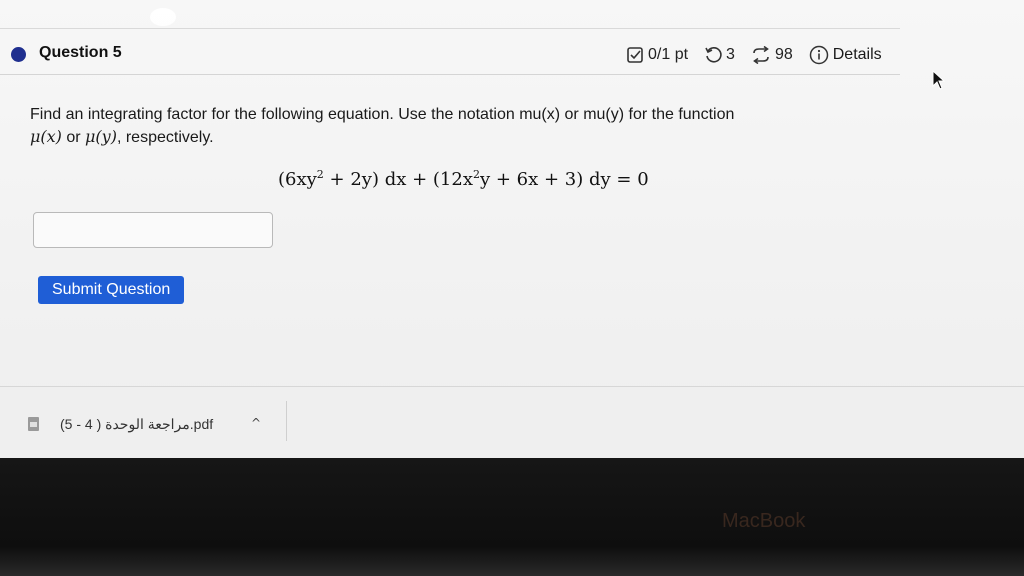 The image size is (1024, 576). Describe the element at coordinates (18, 54) in the screenshot. I see `question-status-dot` at that location.